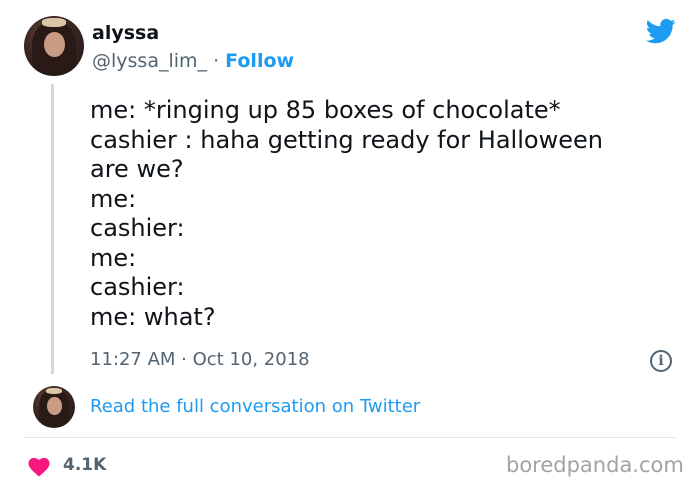 The width and height of the screenshot is (700, 492). What do you see at coordinates (52, 229) in the screenshot?
I see `thread-connector-line` at bounding box center [52, 229].